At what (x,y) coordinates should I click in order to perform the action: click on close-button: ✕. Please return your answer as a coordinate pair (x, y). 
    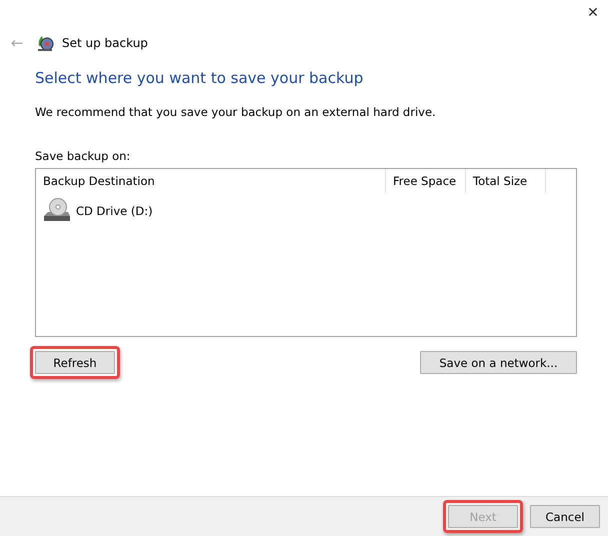
    Looking at the image, I should click on (593, 13).